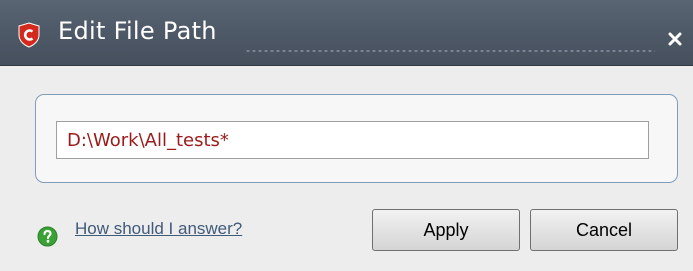 The height and width of the screenshot is (271, 693). I want to click on title-dotted-separator, so click(450, 51).